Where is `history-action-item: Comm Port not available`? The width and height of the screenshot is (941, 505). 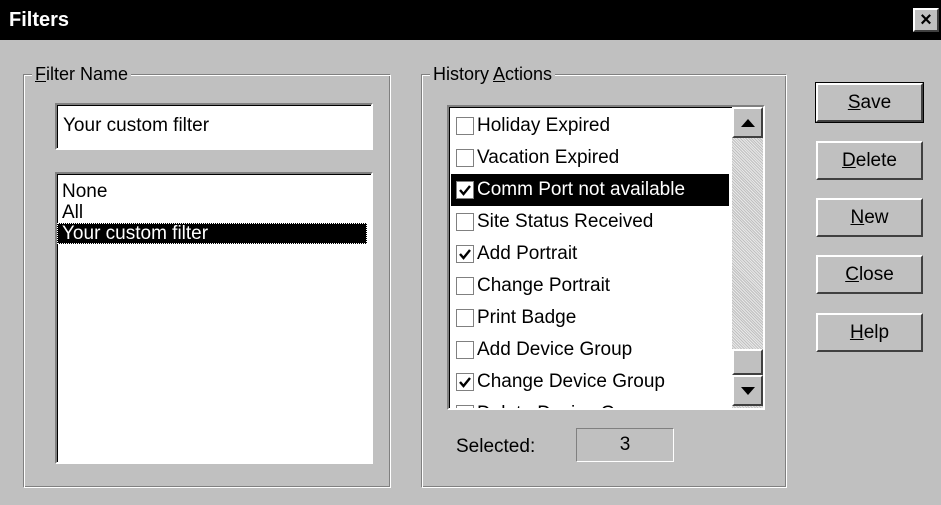
history-action-item: Comm Port not available is located at coordinates (590, 190).